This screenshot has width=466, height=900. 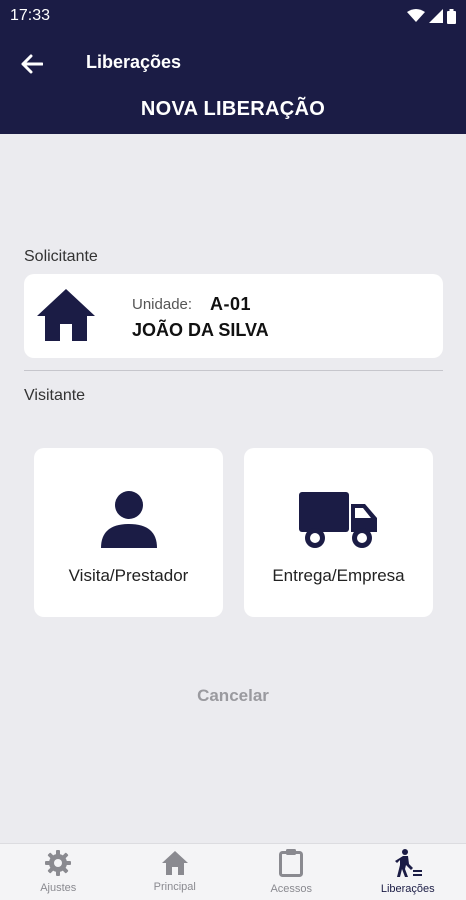 What do you see at coordinates (337, 520) in the screenshot?
I see `truck-icon` at bounding box center [337, 520].